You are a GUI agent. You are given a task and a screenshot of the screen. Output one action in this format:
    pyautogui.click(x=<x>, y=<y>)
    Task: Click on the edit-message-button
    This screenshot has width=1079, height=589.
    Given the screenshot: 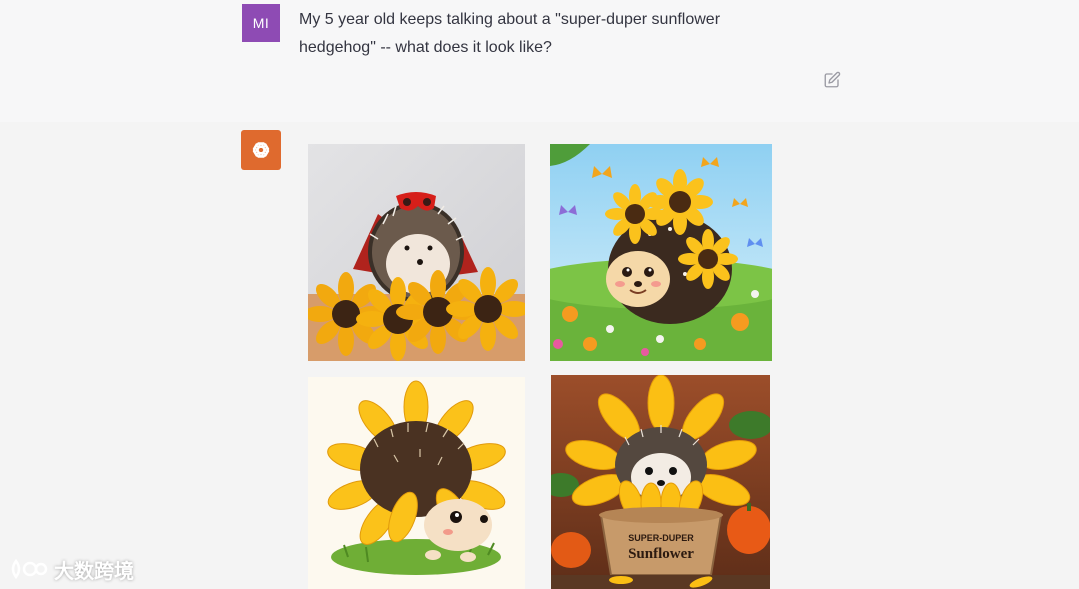 What is the action you would take?
    pyautogui.click(x=832, y=80)
    